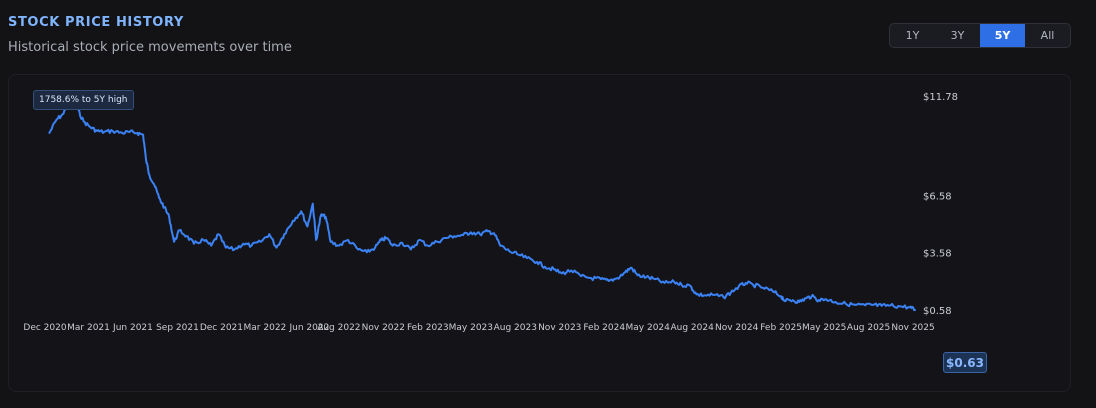 Image resolution: width=1096 pixels, height=408 pixels. Describe the element at coordinates (693, 328) in the screenshot. I see `x-tick-label: Aug 2024` at that location.